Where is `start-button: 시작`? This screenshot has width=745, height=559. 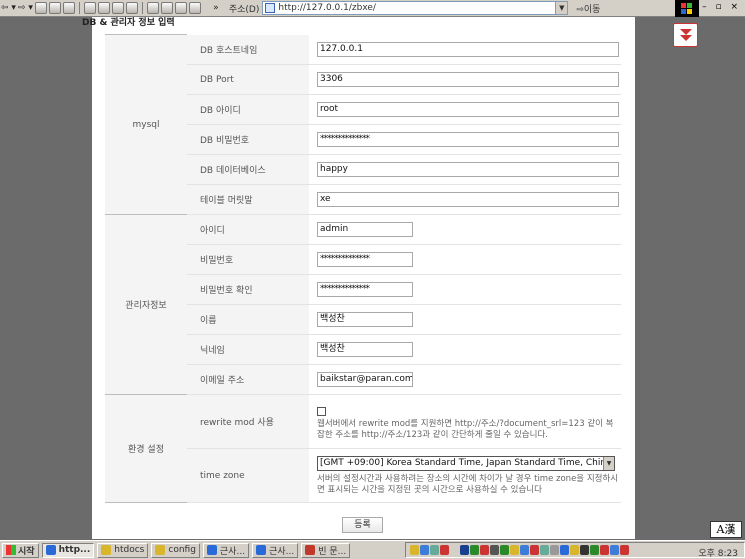
start-button: 시작 is located at coordinates (20, 550).